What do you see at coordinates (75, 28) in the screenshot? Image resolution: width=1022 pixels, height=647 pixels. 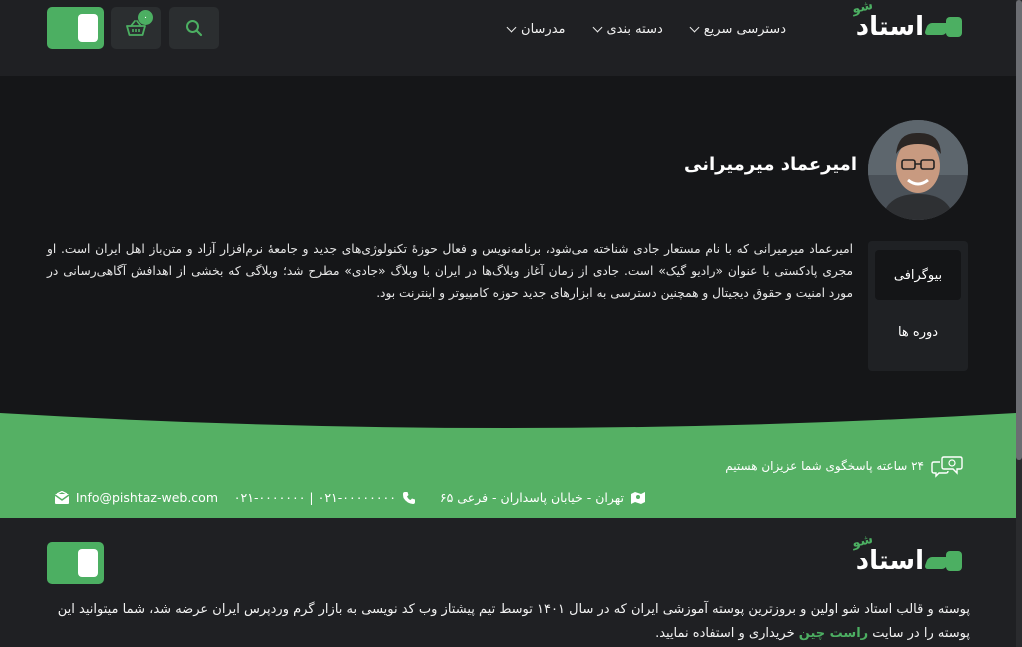 I see `theme-toggle` at bounding box center [75, 28].